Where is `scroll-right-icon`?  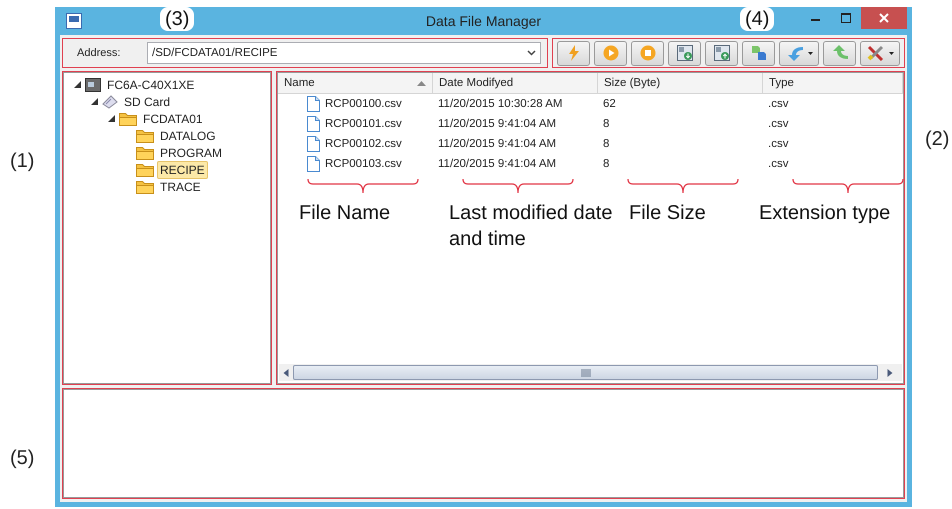
scroll-right-icon is located at coordinates (890, 372).